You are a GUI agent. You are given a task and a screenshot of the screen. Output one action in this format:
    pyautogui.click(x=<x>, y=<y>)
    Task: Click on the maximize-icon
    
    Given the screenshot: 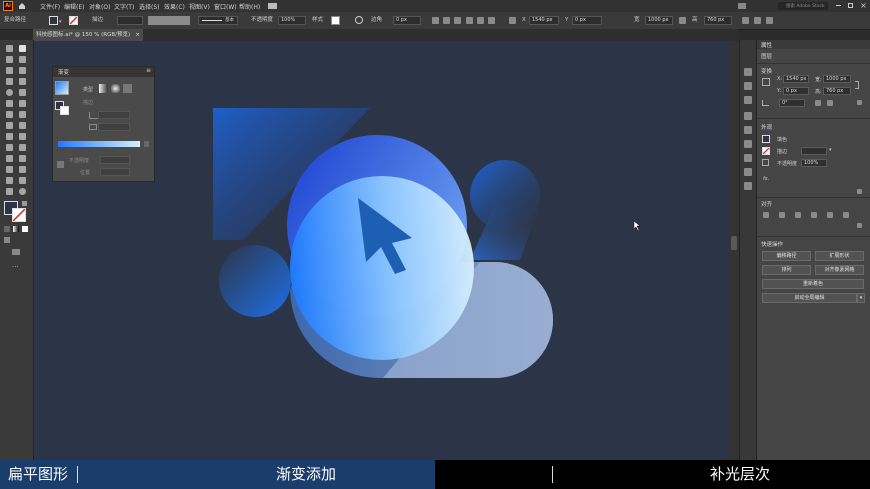 What is the action you would take?
    pyautogui.click(x=850, y=5)
    